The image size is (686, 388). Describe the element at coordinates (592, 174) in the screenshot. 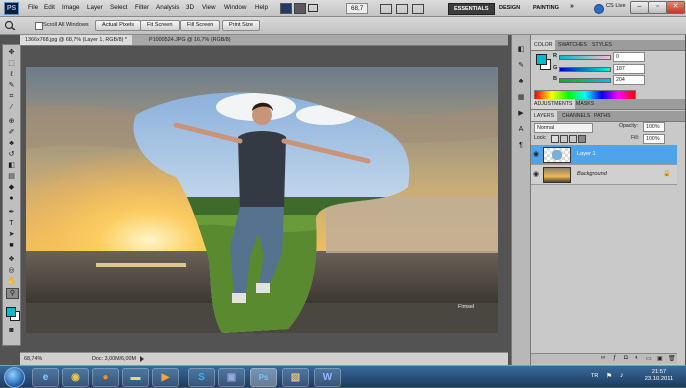

I see `background-layer-name: Background` at that location.